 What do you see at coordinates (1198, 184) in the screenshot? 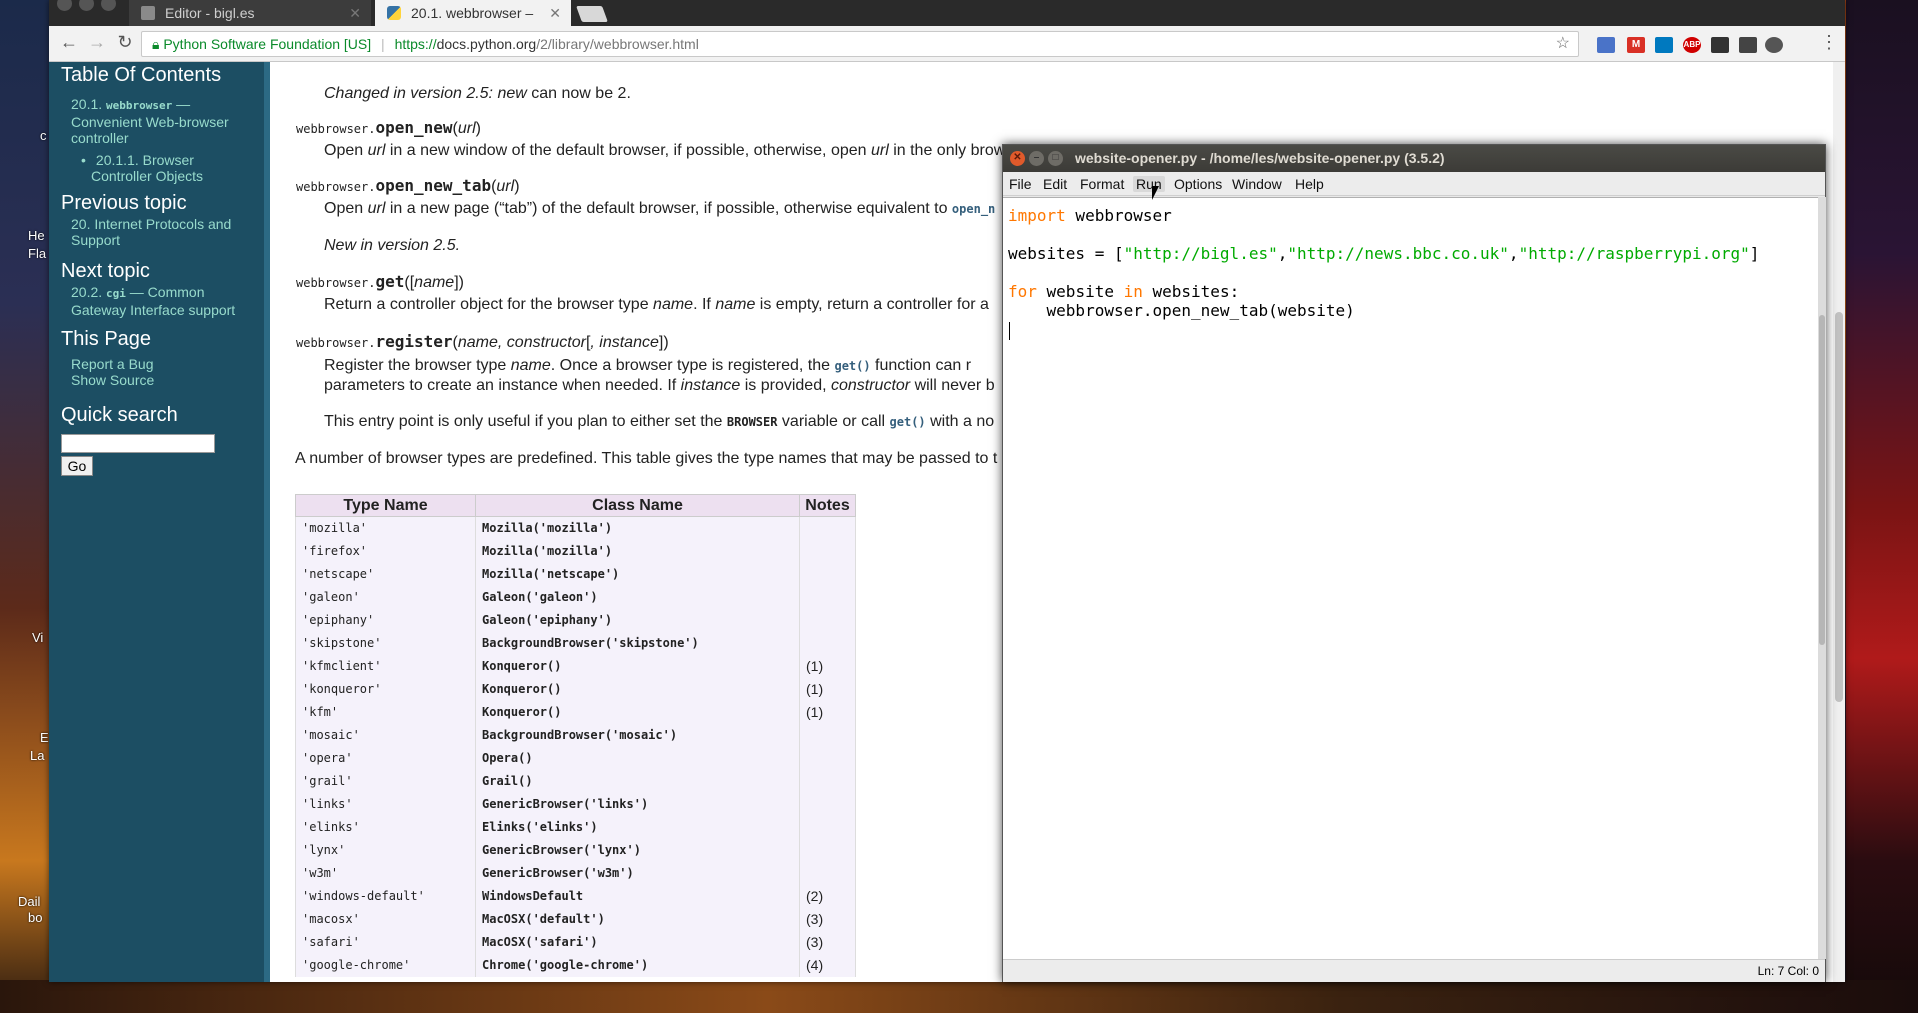
I see `menu-options: Options` at bounding box center [1198, 184].